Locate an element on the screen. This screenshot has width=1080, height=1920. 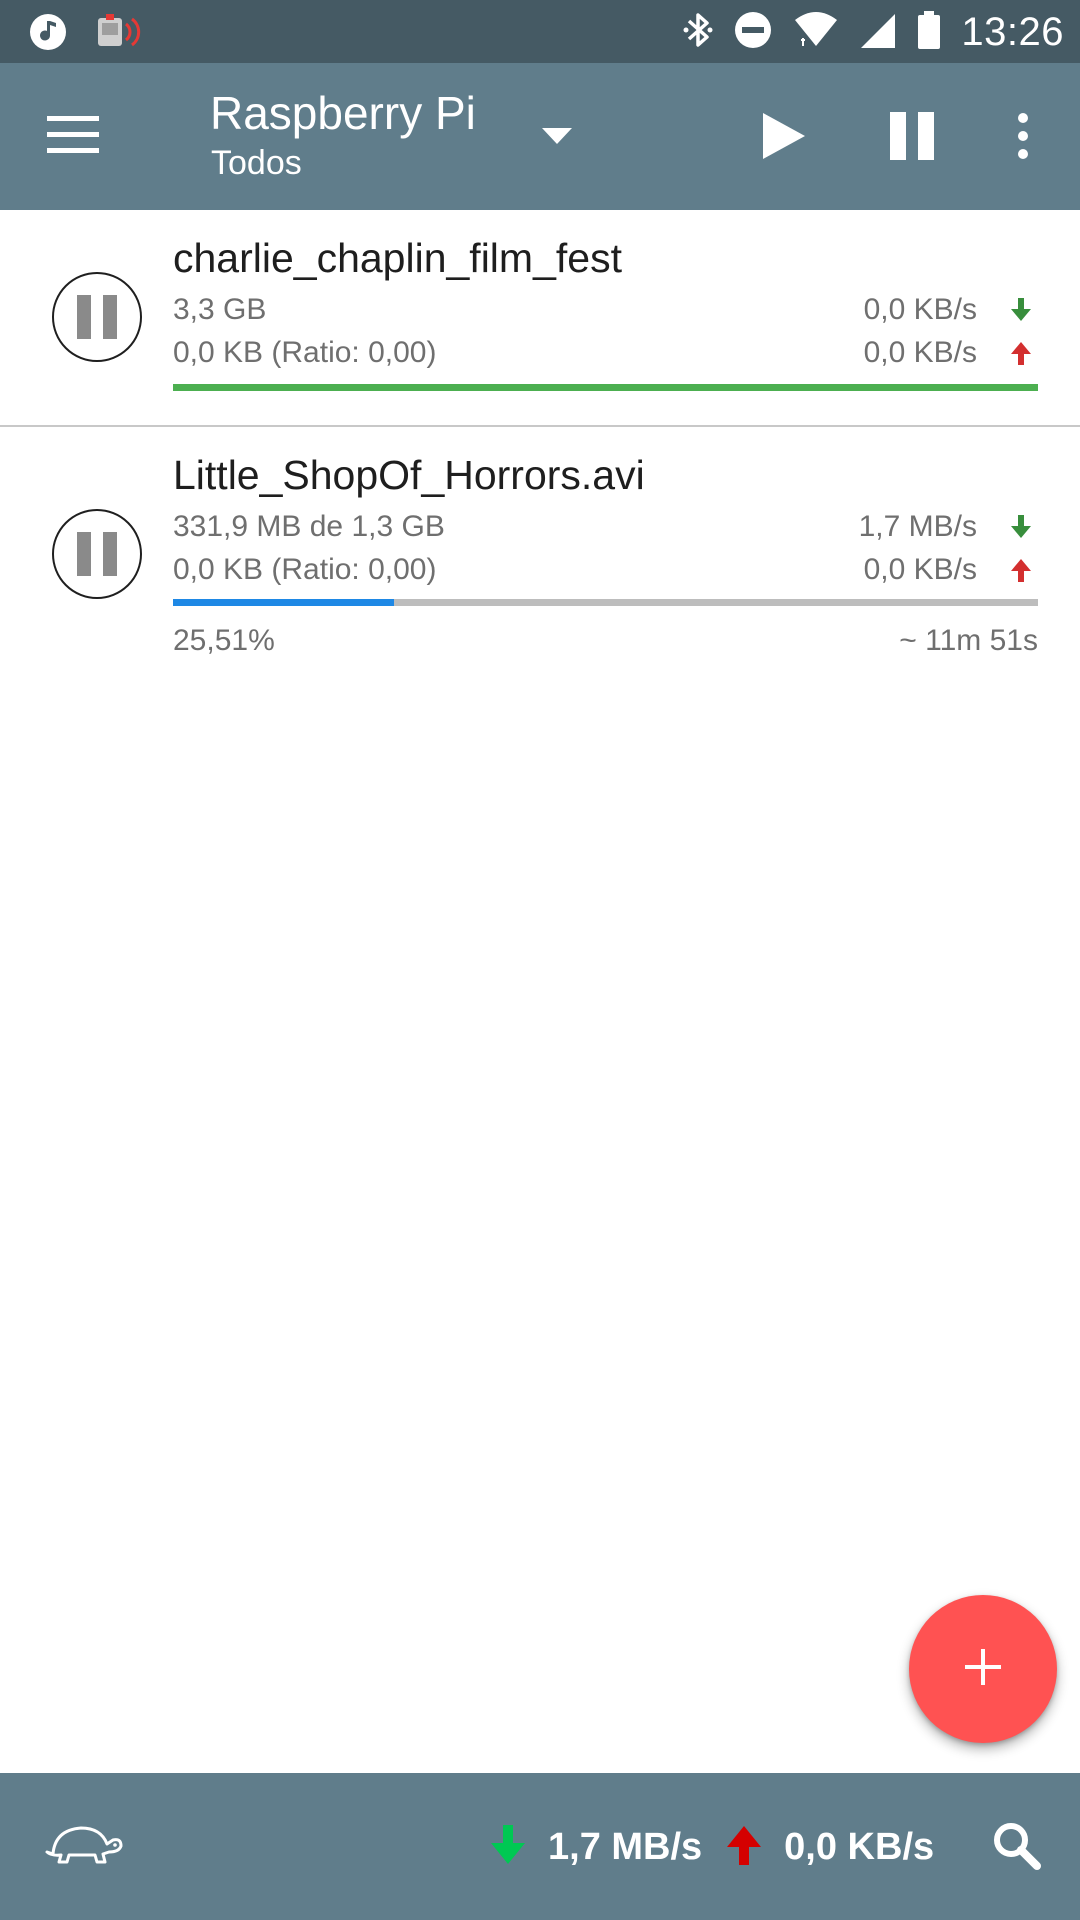
start-all-button is located at coordinates (784, 138).